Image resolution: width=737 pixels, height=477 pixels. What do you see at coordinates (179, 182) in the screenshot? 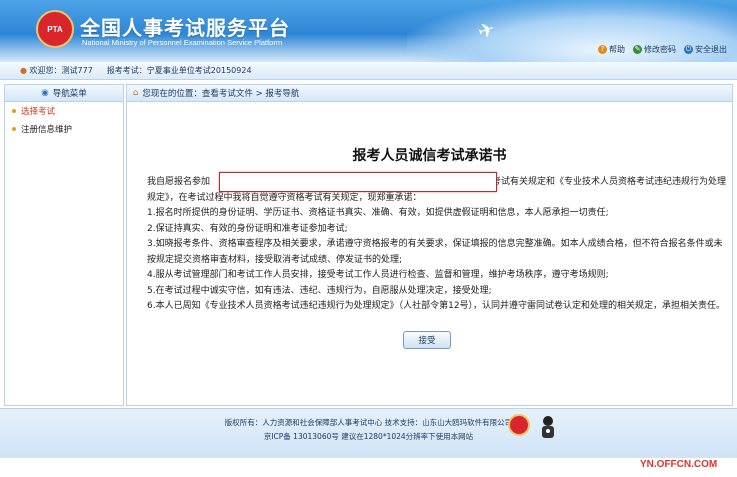
I see `intro-start: 我自愿报名参加` at bounding box center [179, 182].